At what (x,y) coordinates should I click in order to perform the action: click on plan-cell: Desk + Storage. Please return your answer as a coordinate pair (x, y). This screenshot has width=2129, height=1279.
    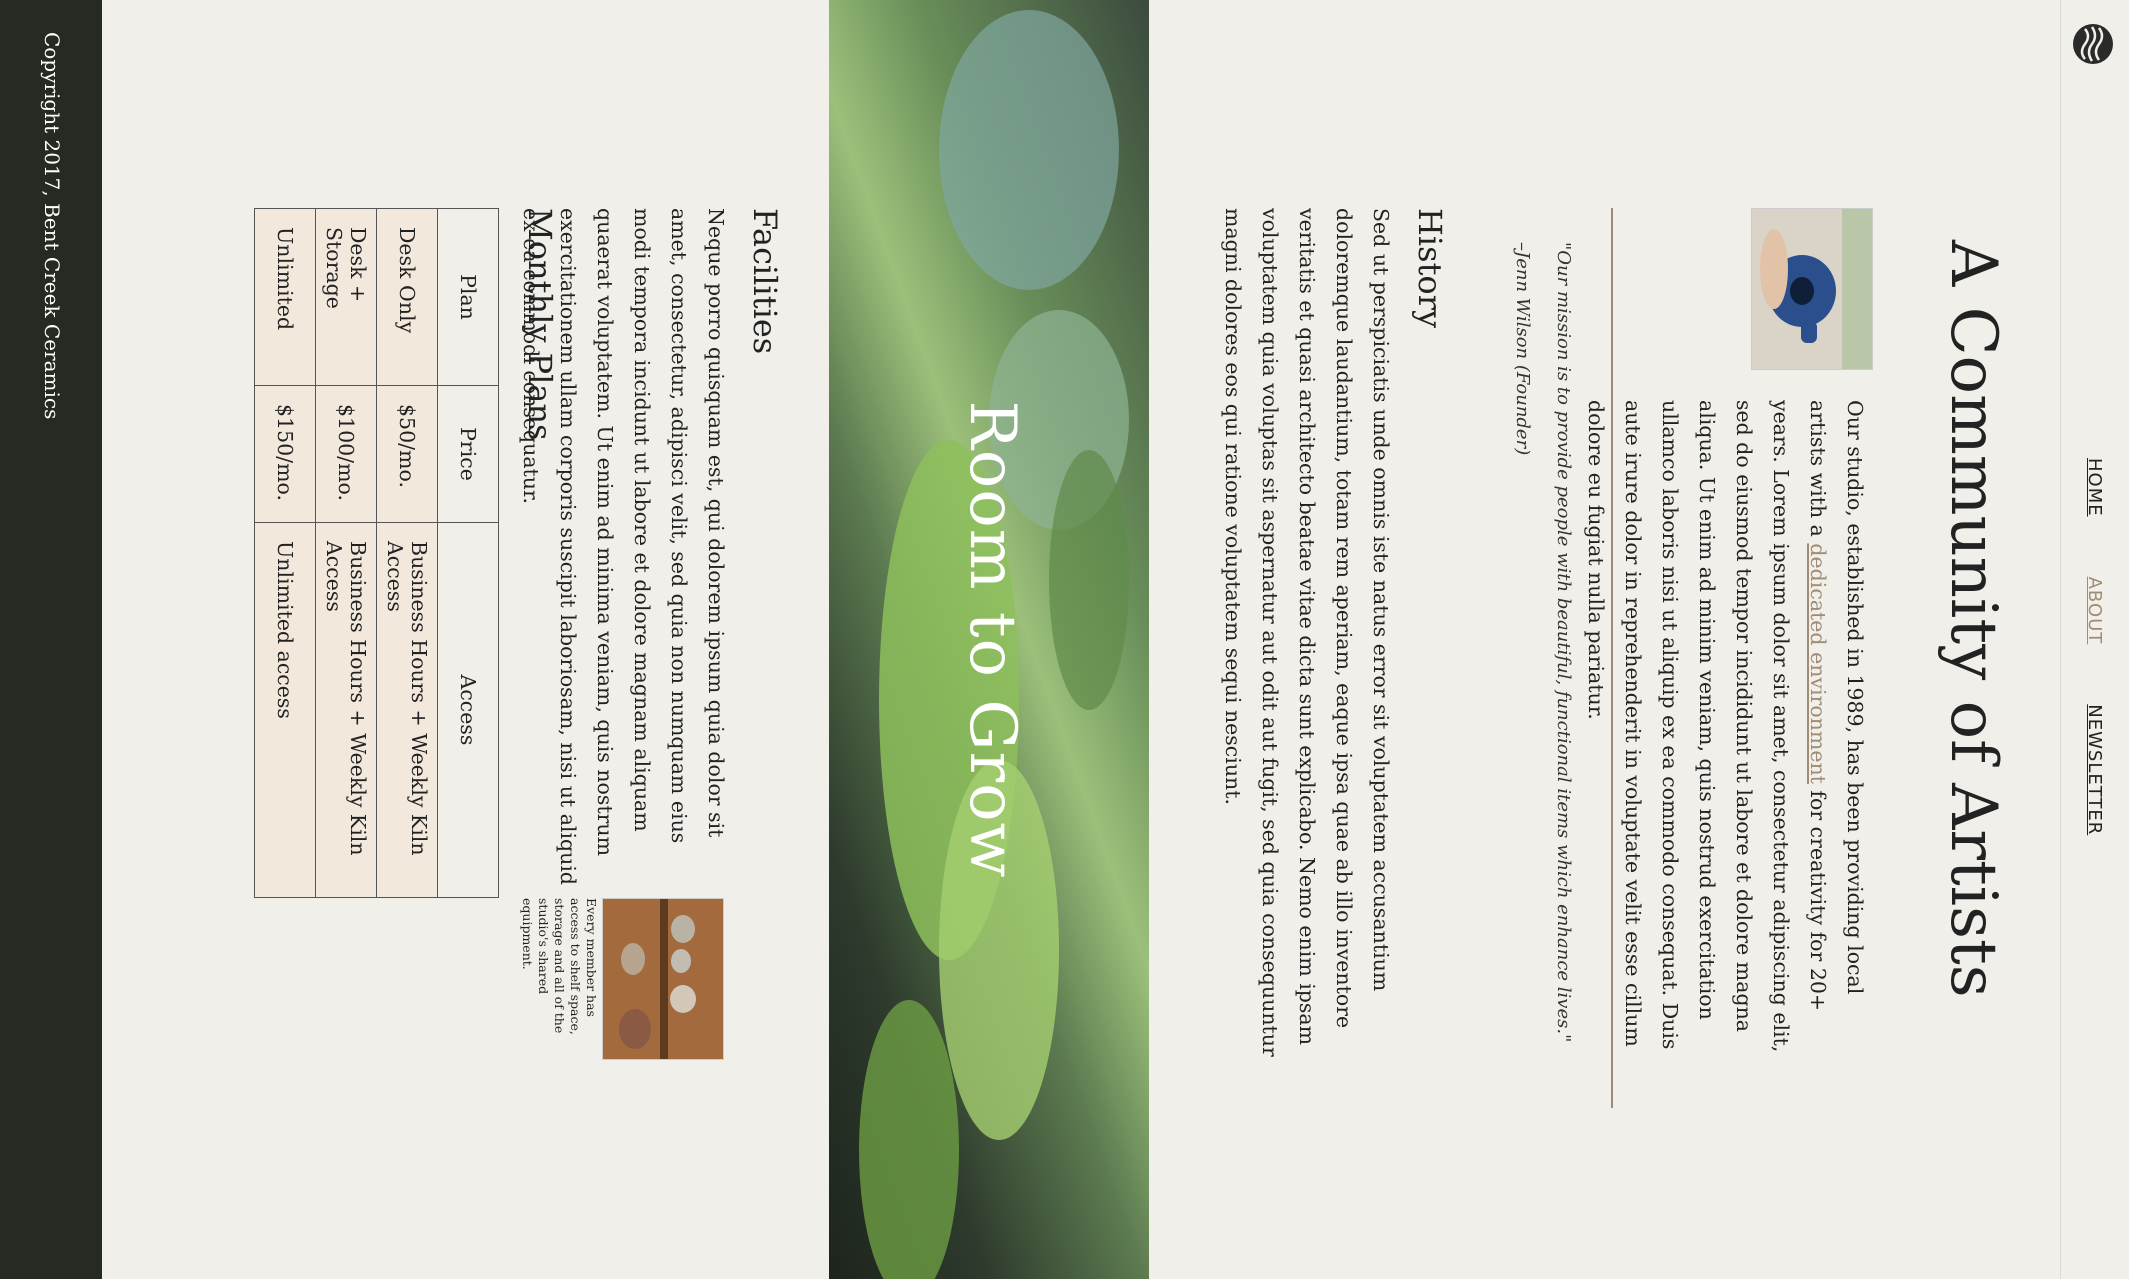
    Looking at the image, I should click on (346, 297).